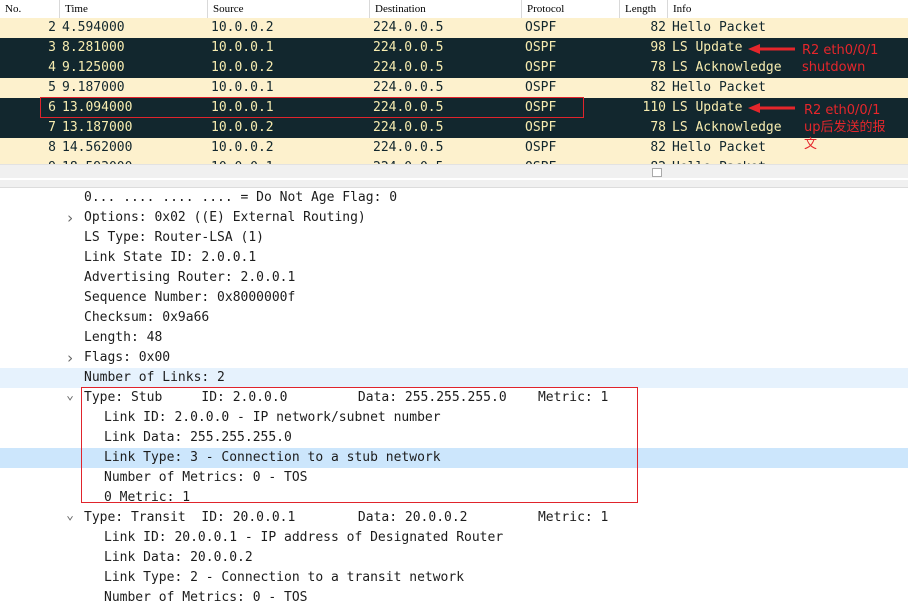  What do you see at coordinates (771, 78) in the screenshot?
I see `annotation-arrows` at bounding box center [771, 78].